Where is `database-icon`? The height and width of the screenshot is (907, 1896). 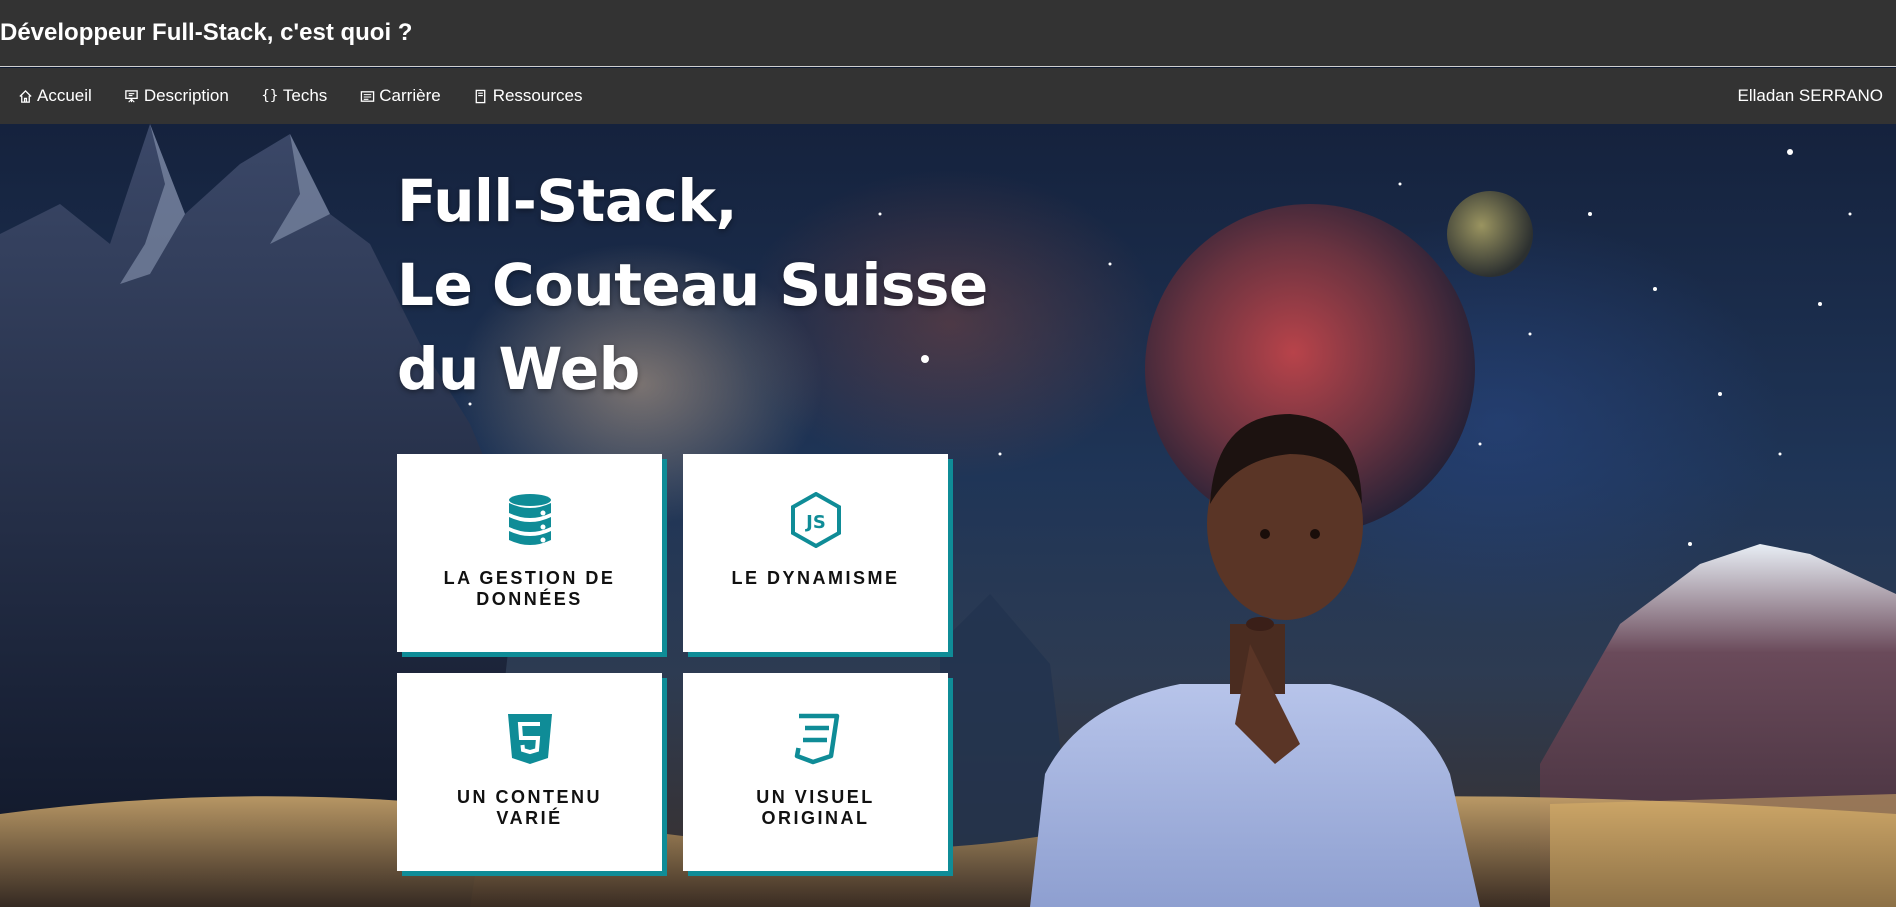 database-icon is located at coordinates (530, 520).